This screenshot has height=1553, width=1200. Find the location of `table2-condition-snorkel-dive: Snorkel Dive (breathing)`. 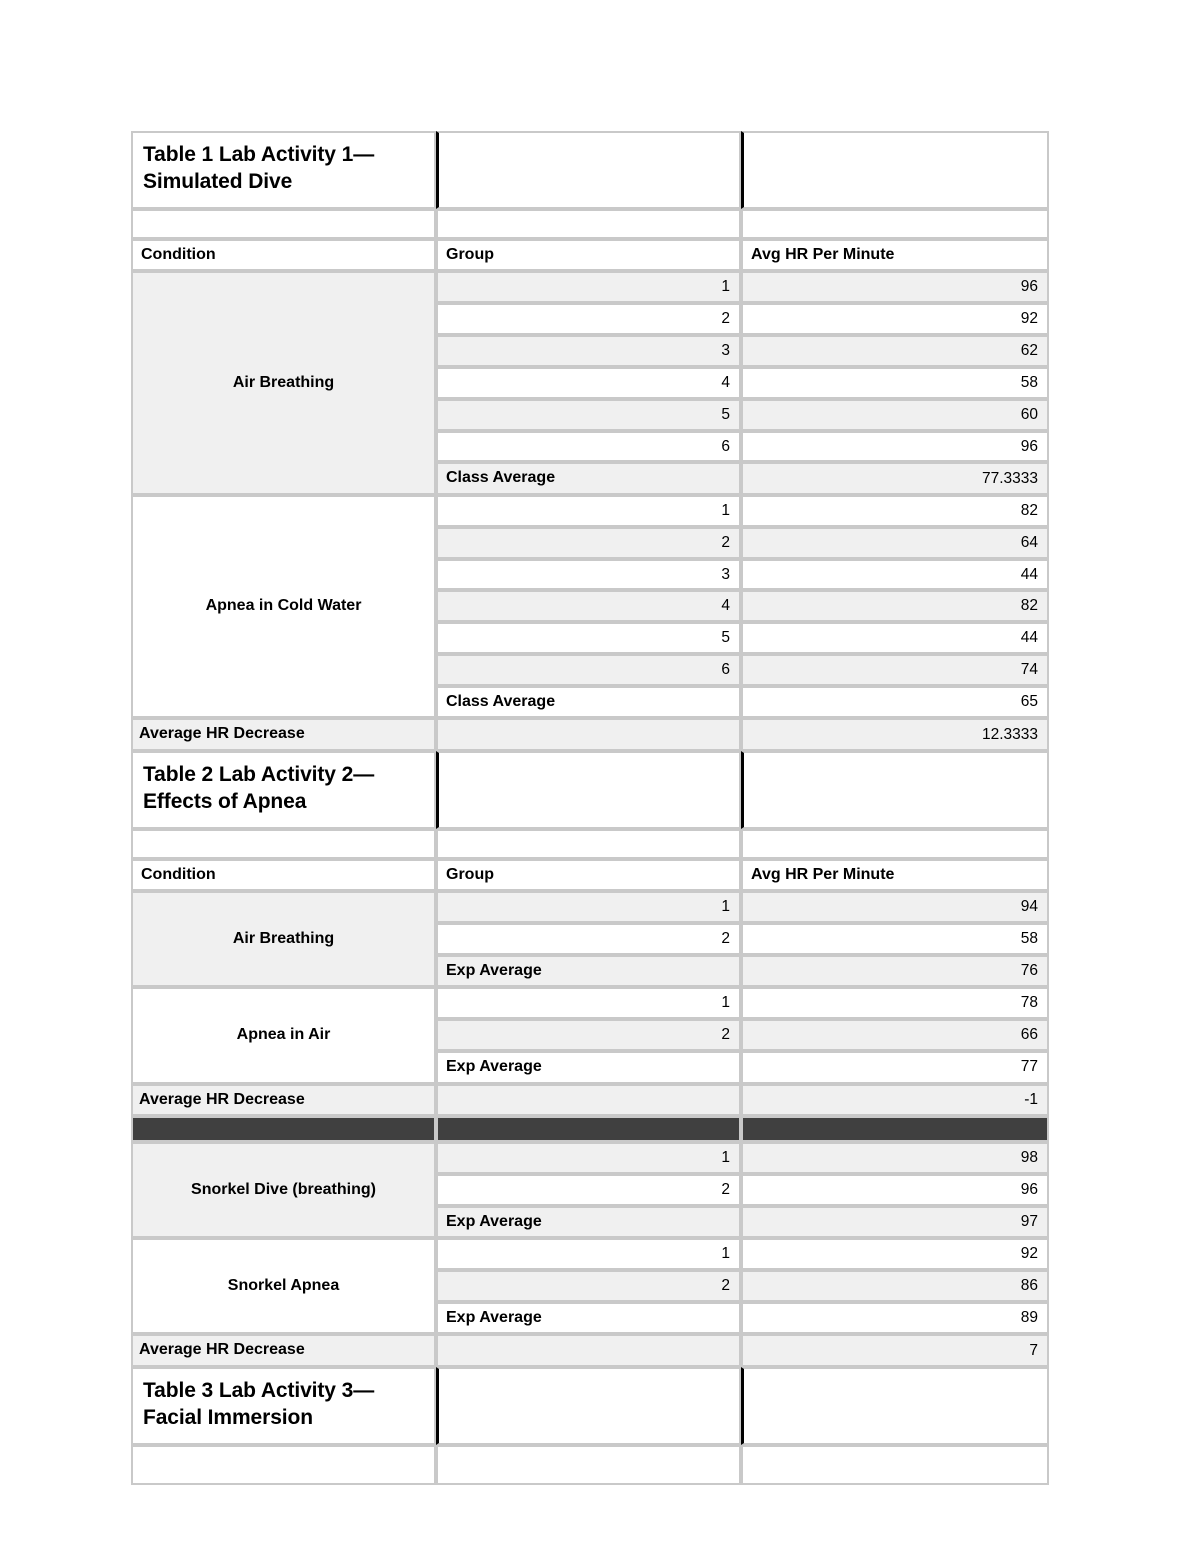

table2-condition-snorkel-dive: Snorkel Dive (breathing) is located at coordinates (283, 1190).